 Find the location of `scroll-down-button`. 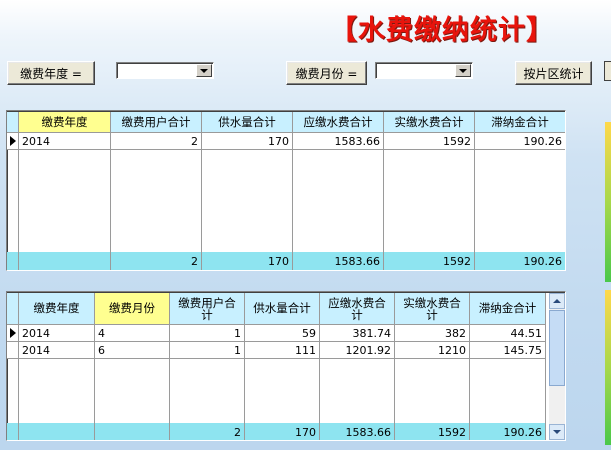

scroll-down-button is located at coordinates (557, 432).